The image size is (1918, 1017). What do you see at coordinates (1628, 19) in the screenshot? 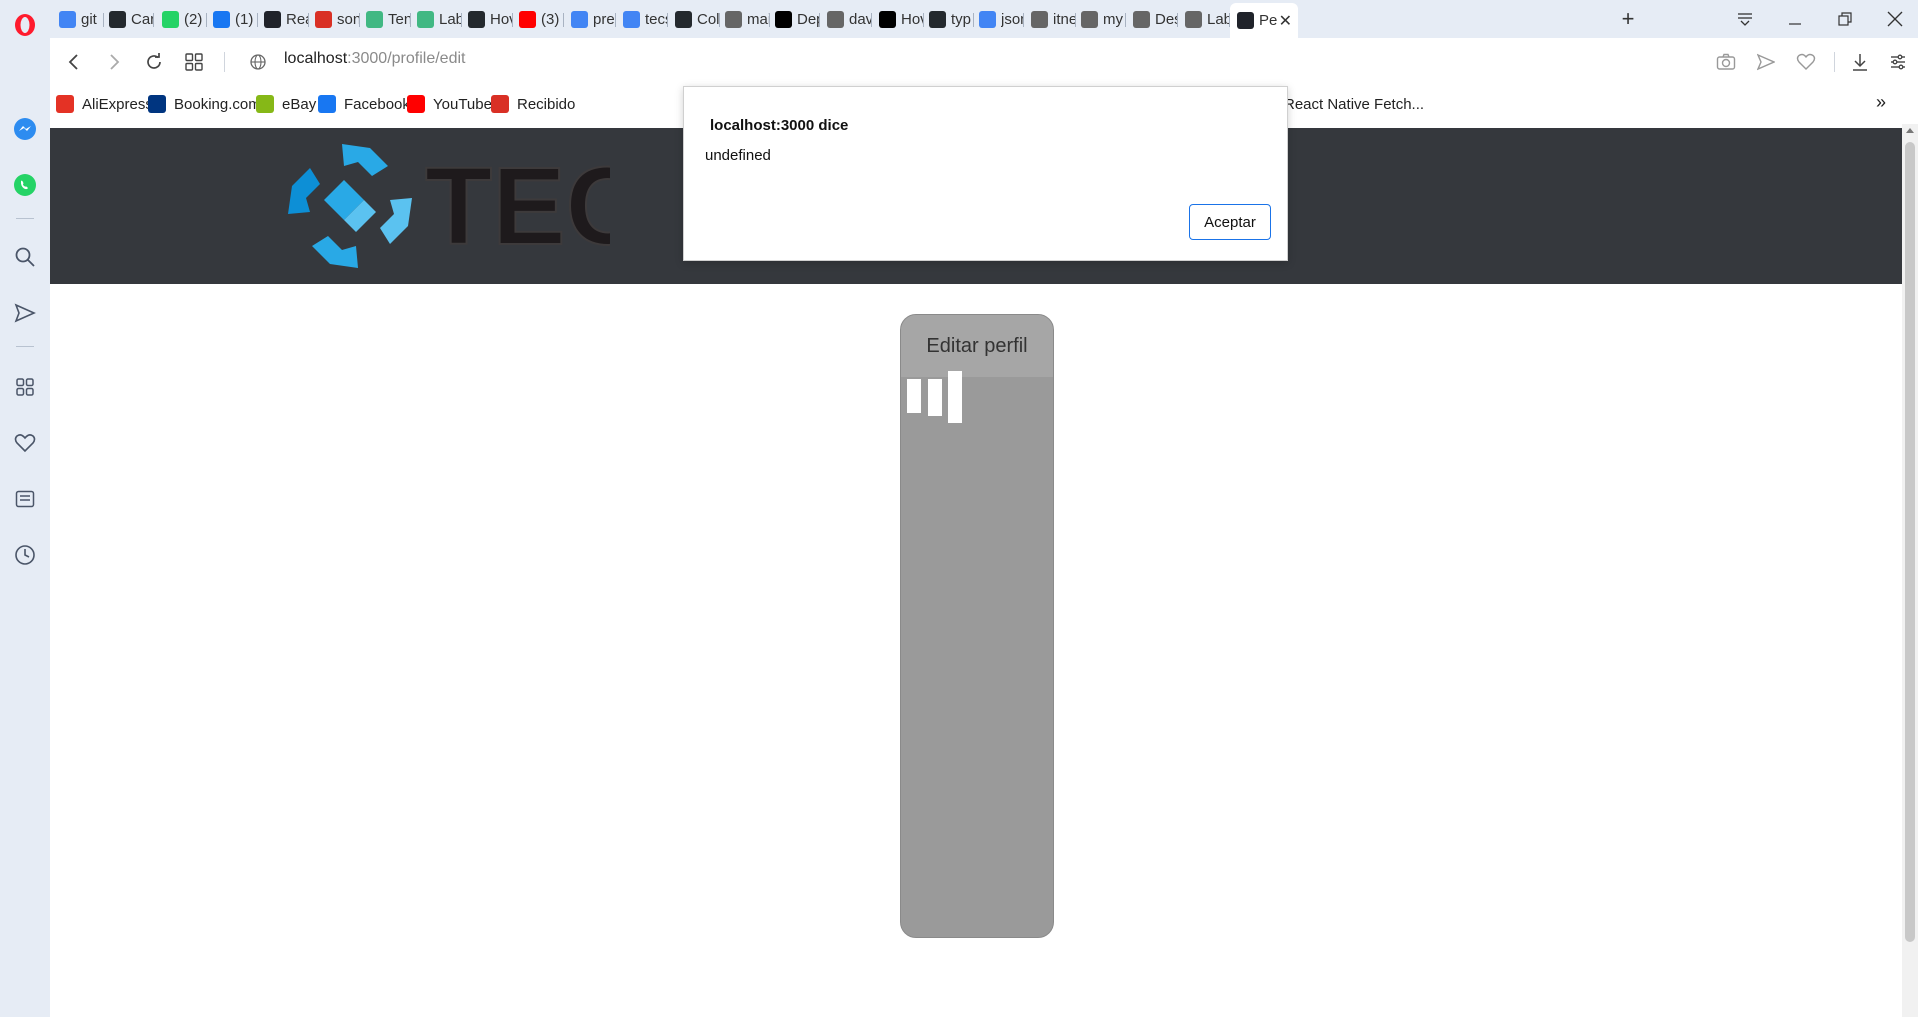
I see `new-tab-button: +` at bounding box center [1628, 19].